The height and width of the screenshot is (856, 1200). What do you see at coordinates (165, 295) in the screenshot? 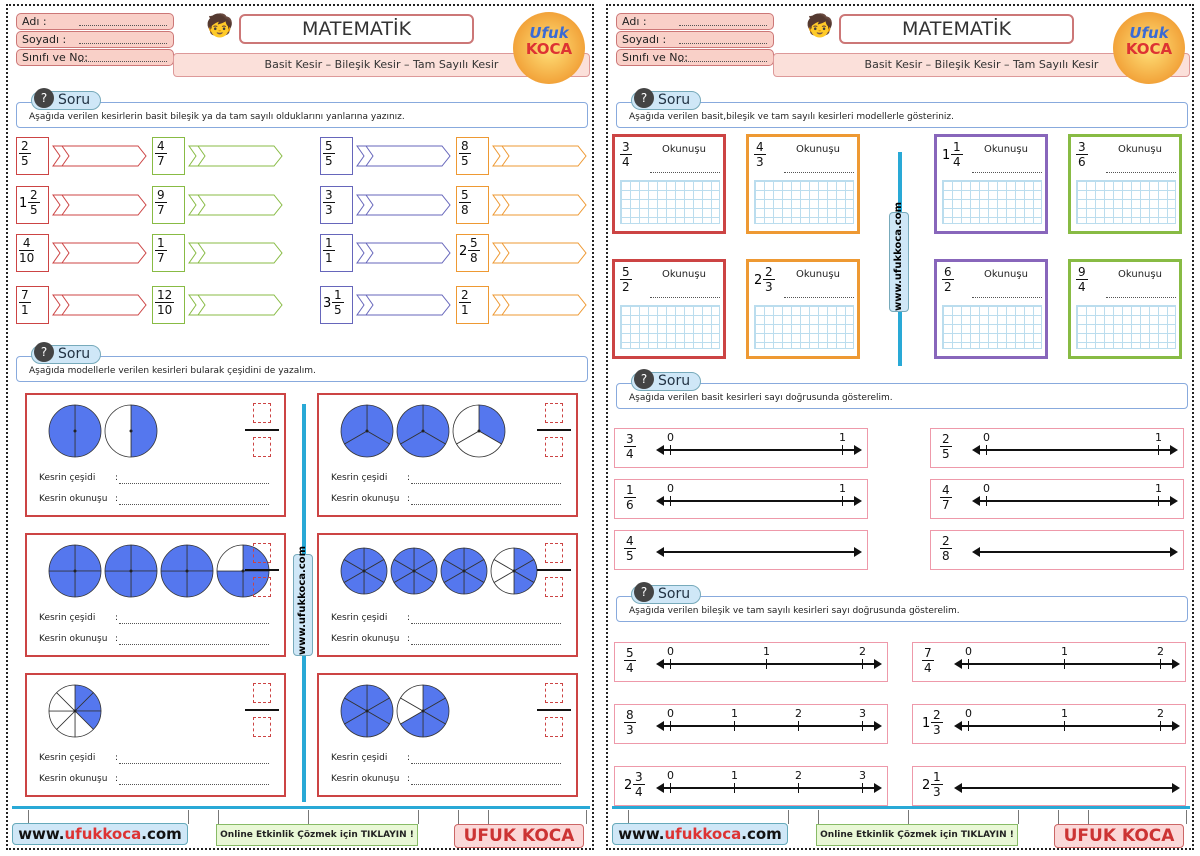
I see `numerator: 12` at bounding box center [165, 295].